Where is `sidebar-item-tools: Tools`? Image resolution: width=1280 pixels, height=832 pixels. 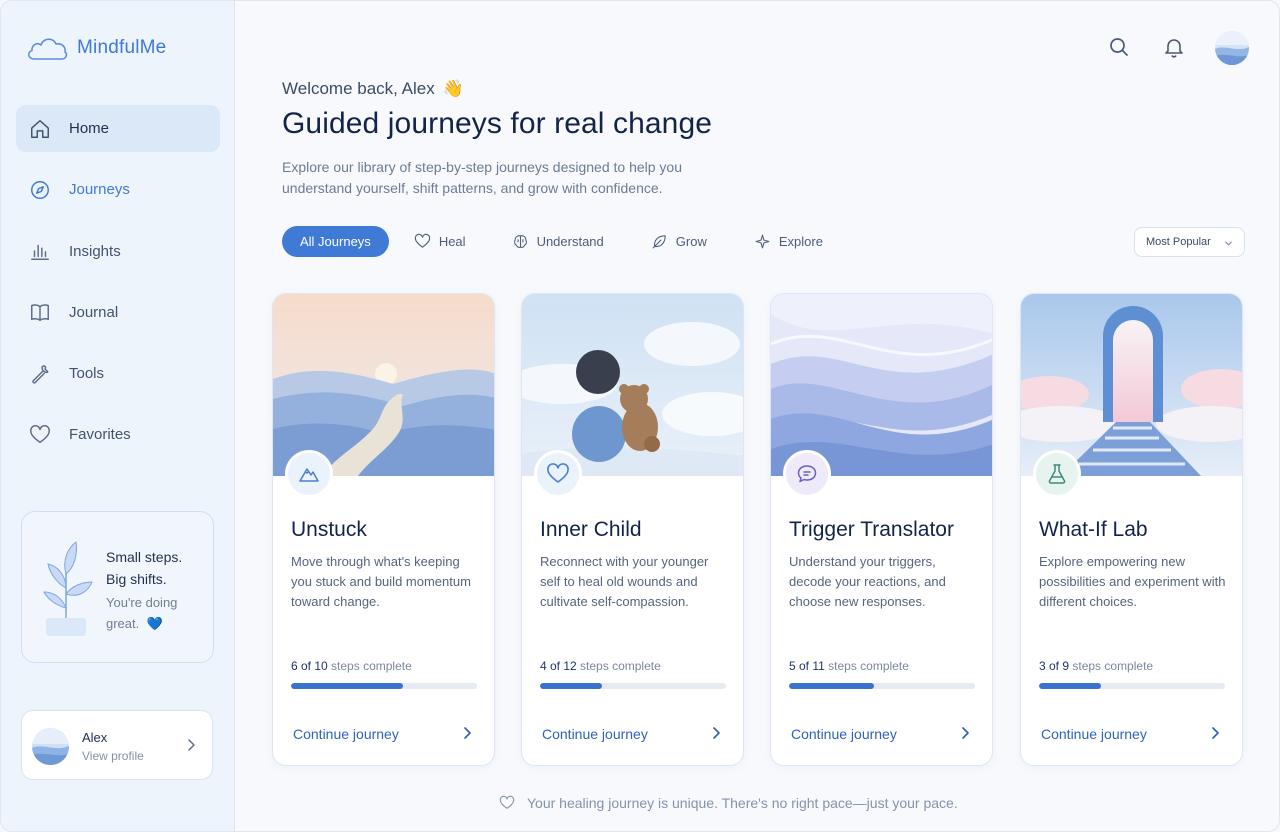 sidebar-item-tools: Tools is located at coordinates (118, 373).